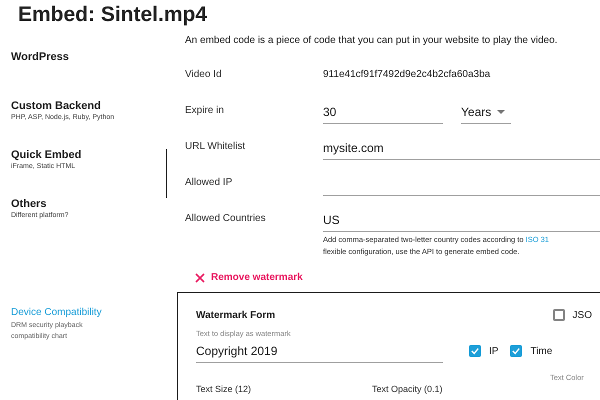 The width and height of the screenshot is (600, 400). I want to click on input-field: 30, so click(383, 112).